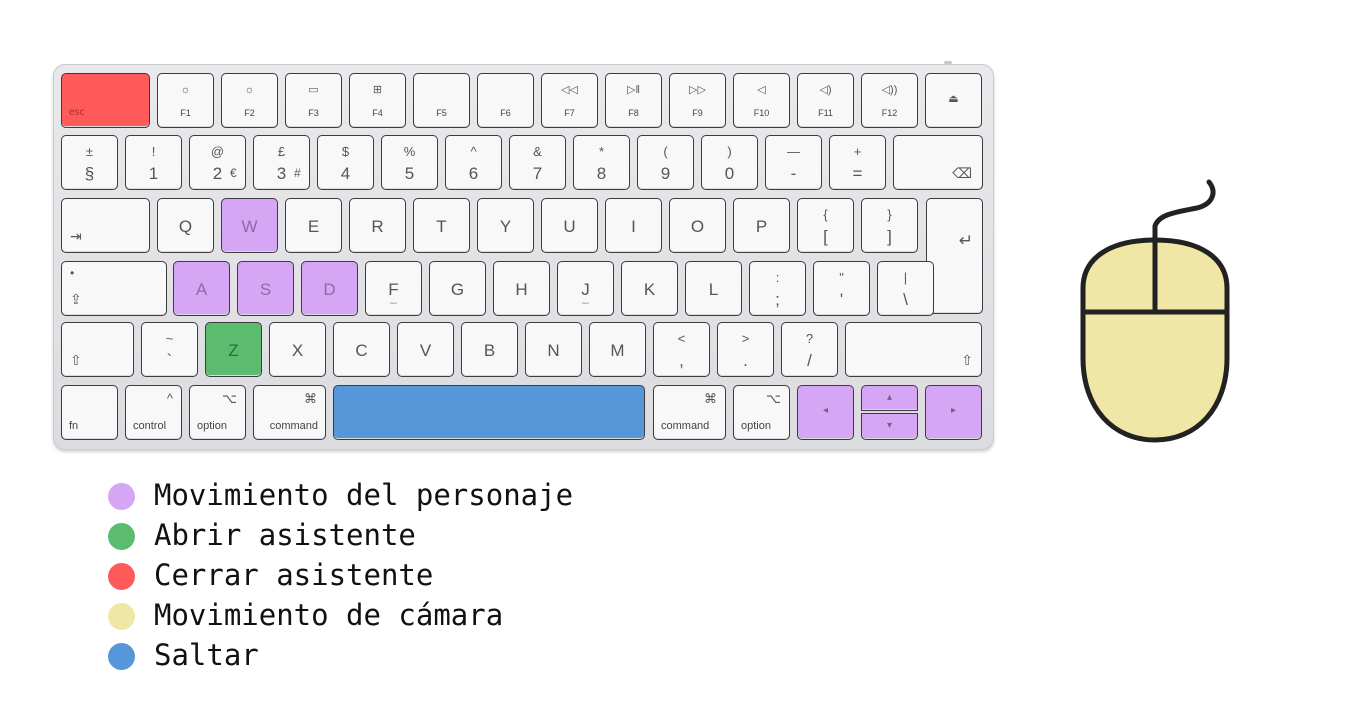  I want to click on key-f10: ◁ F10, so click(761, 100).